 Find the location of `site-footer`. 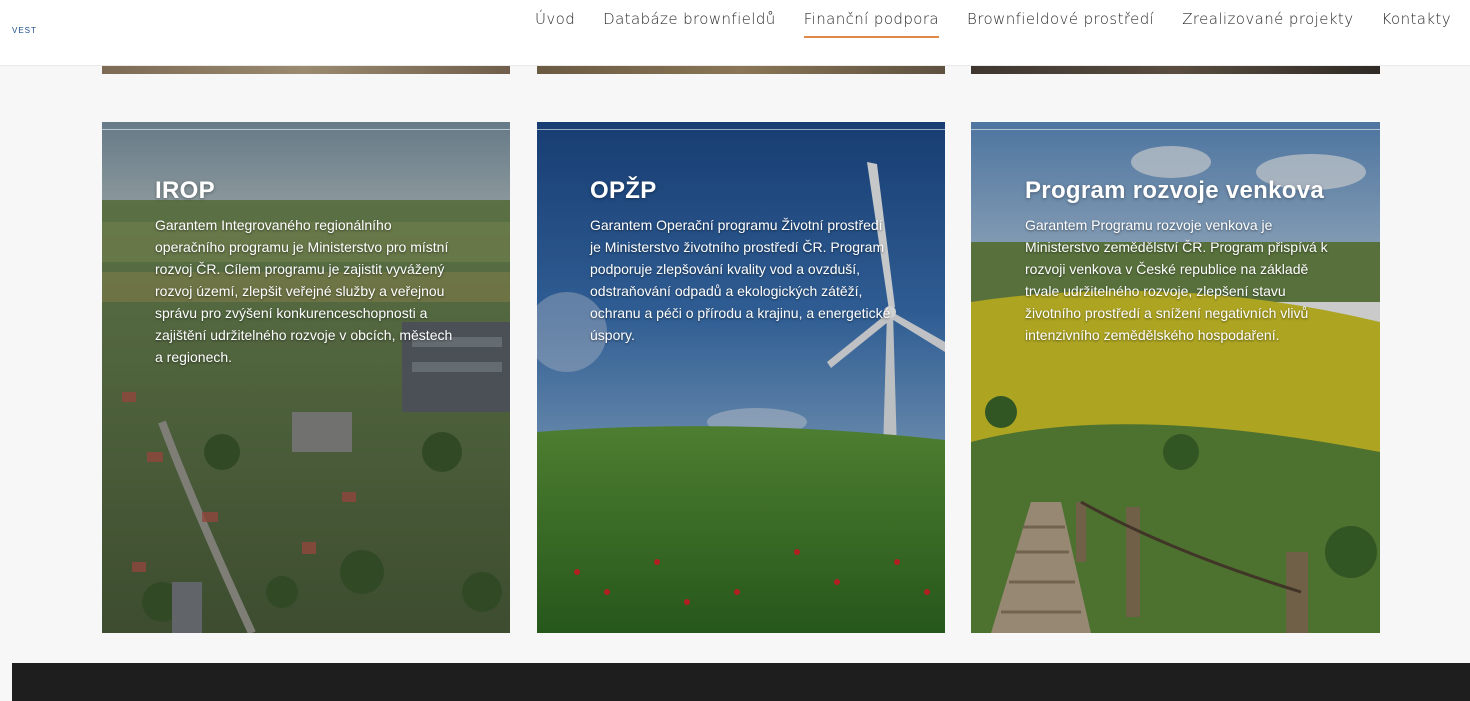

site-footer is located at coordinates (741, 682).